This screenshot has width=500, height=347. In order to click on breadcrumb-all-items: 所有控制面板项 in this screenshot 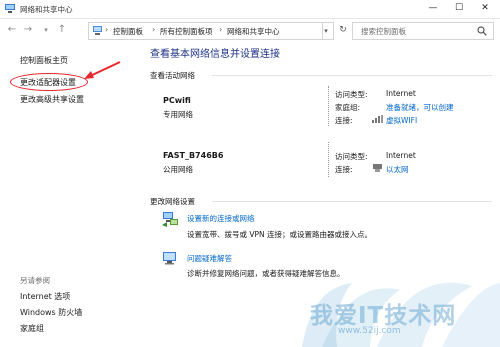, I will do `click(186, 31)`.